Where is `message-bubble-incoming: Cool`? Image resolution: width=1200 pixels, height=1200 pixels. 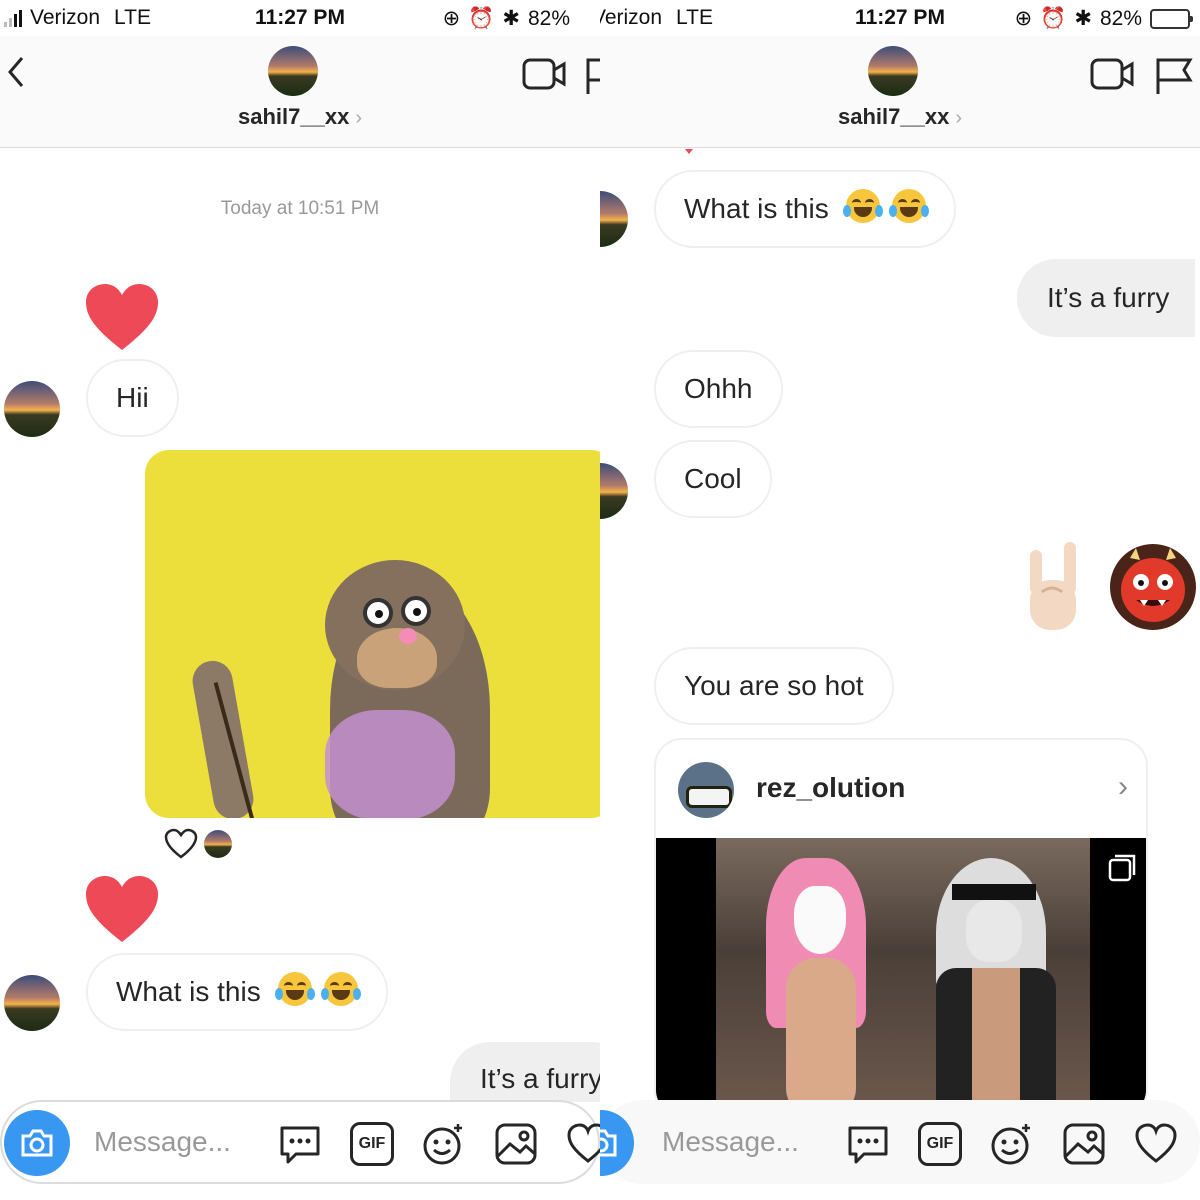
message-bubble-incoming: Cool is located at coordinates (713, 479).